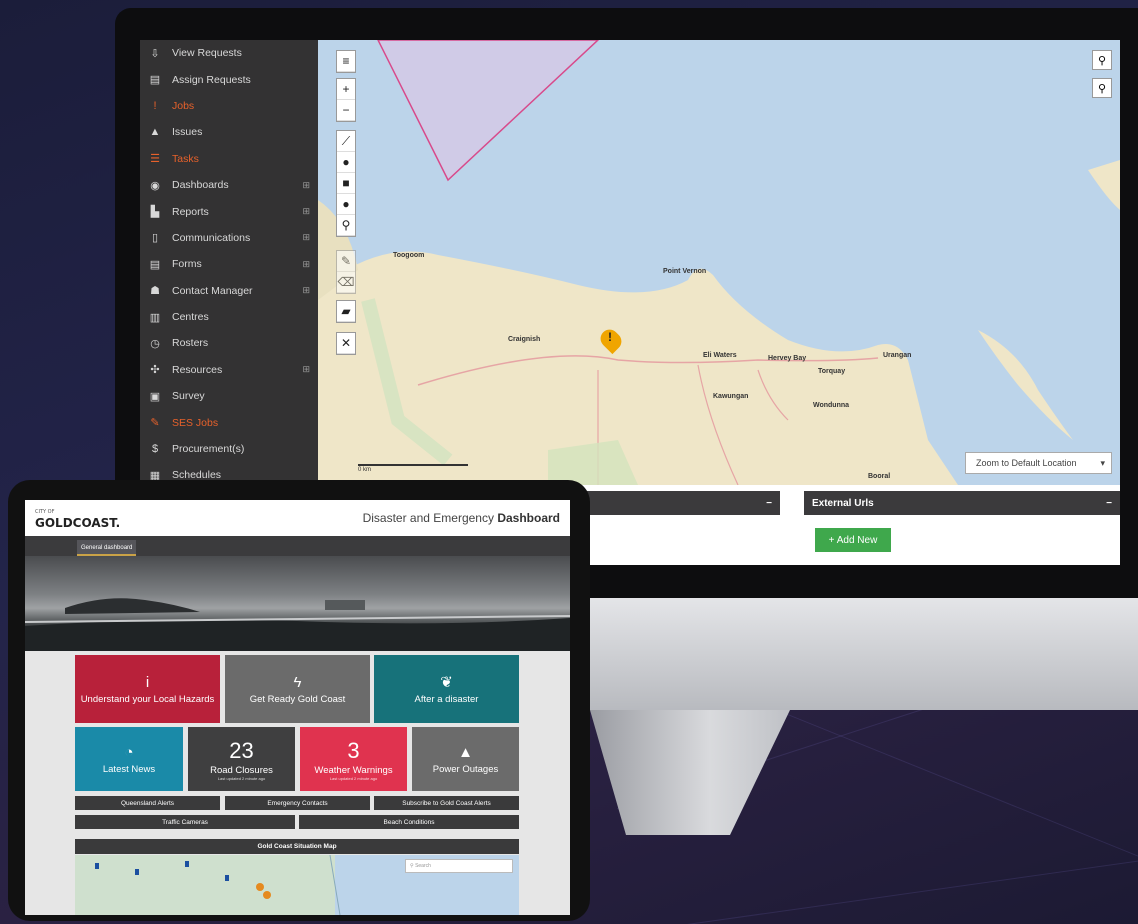 The height and width of the screenshot is (924, 1138). What do you see at coordinates (446, 803) in the screenshot?
I see `link-subscribe-alerts: Subscribe to Gold Coast Alerts` at bounding box center [446, 803].